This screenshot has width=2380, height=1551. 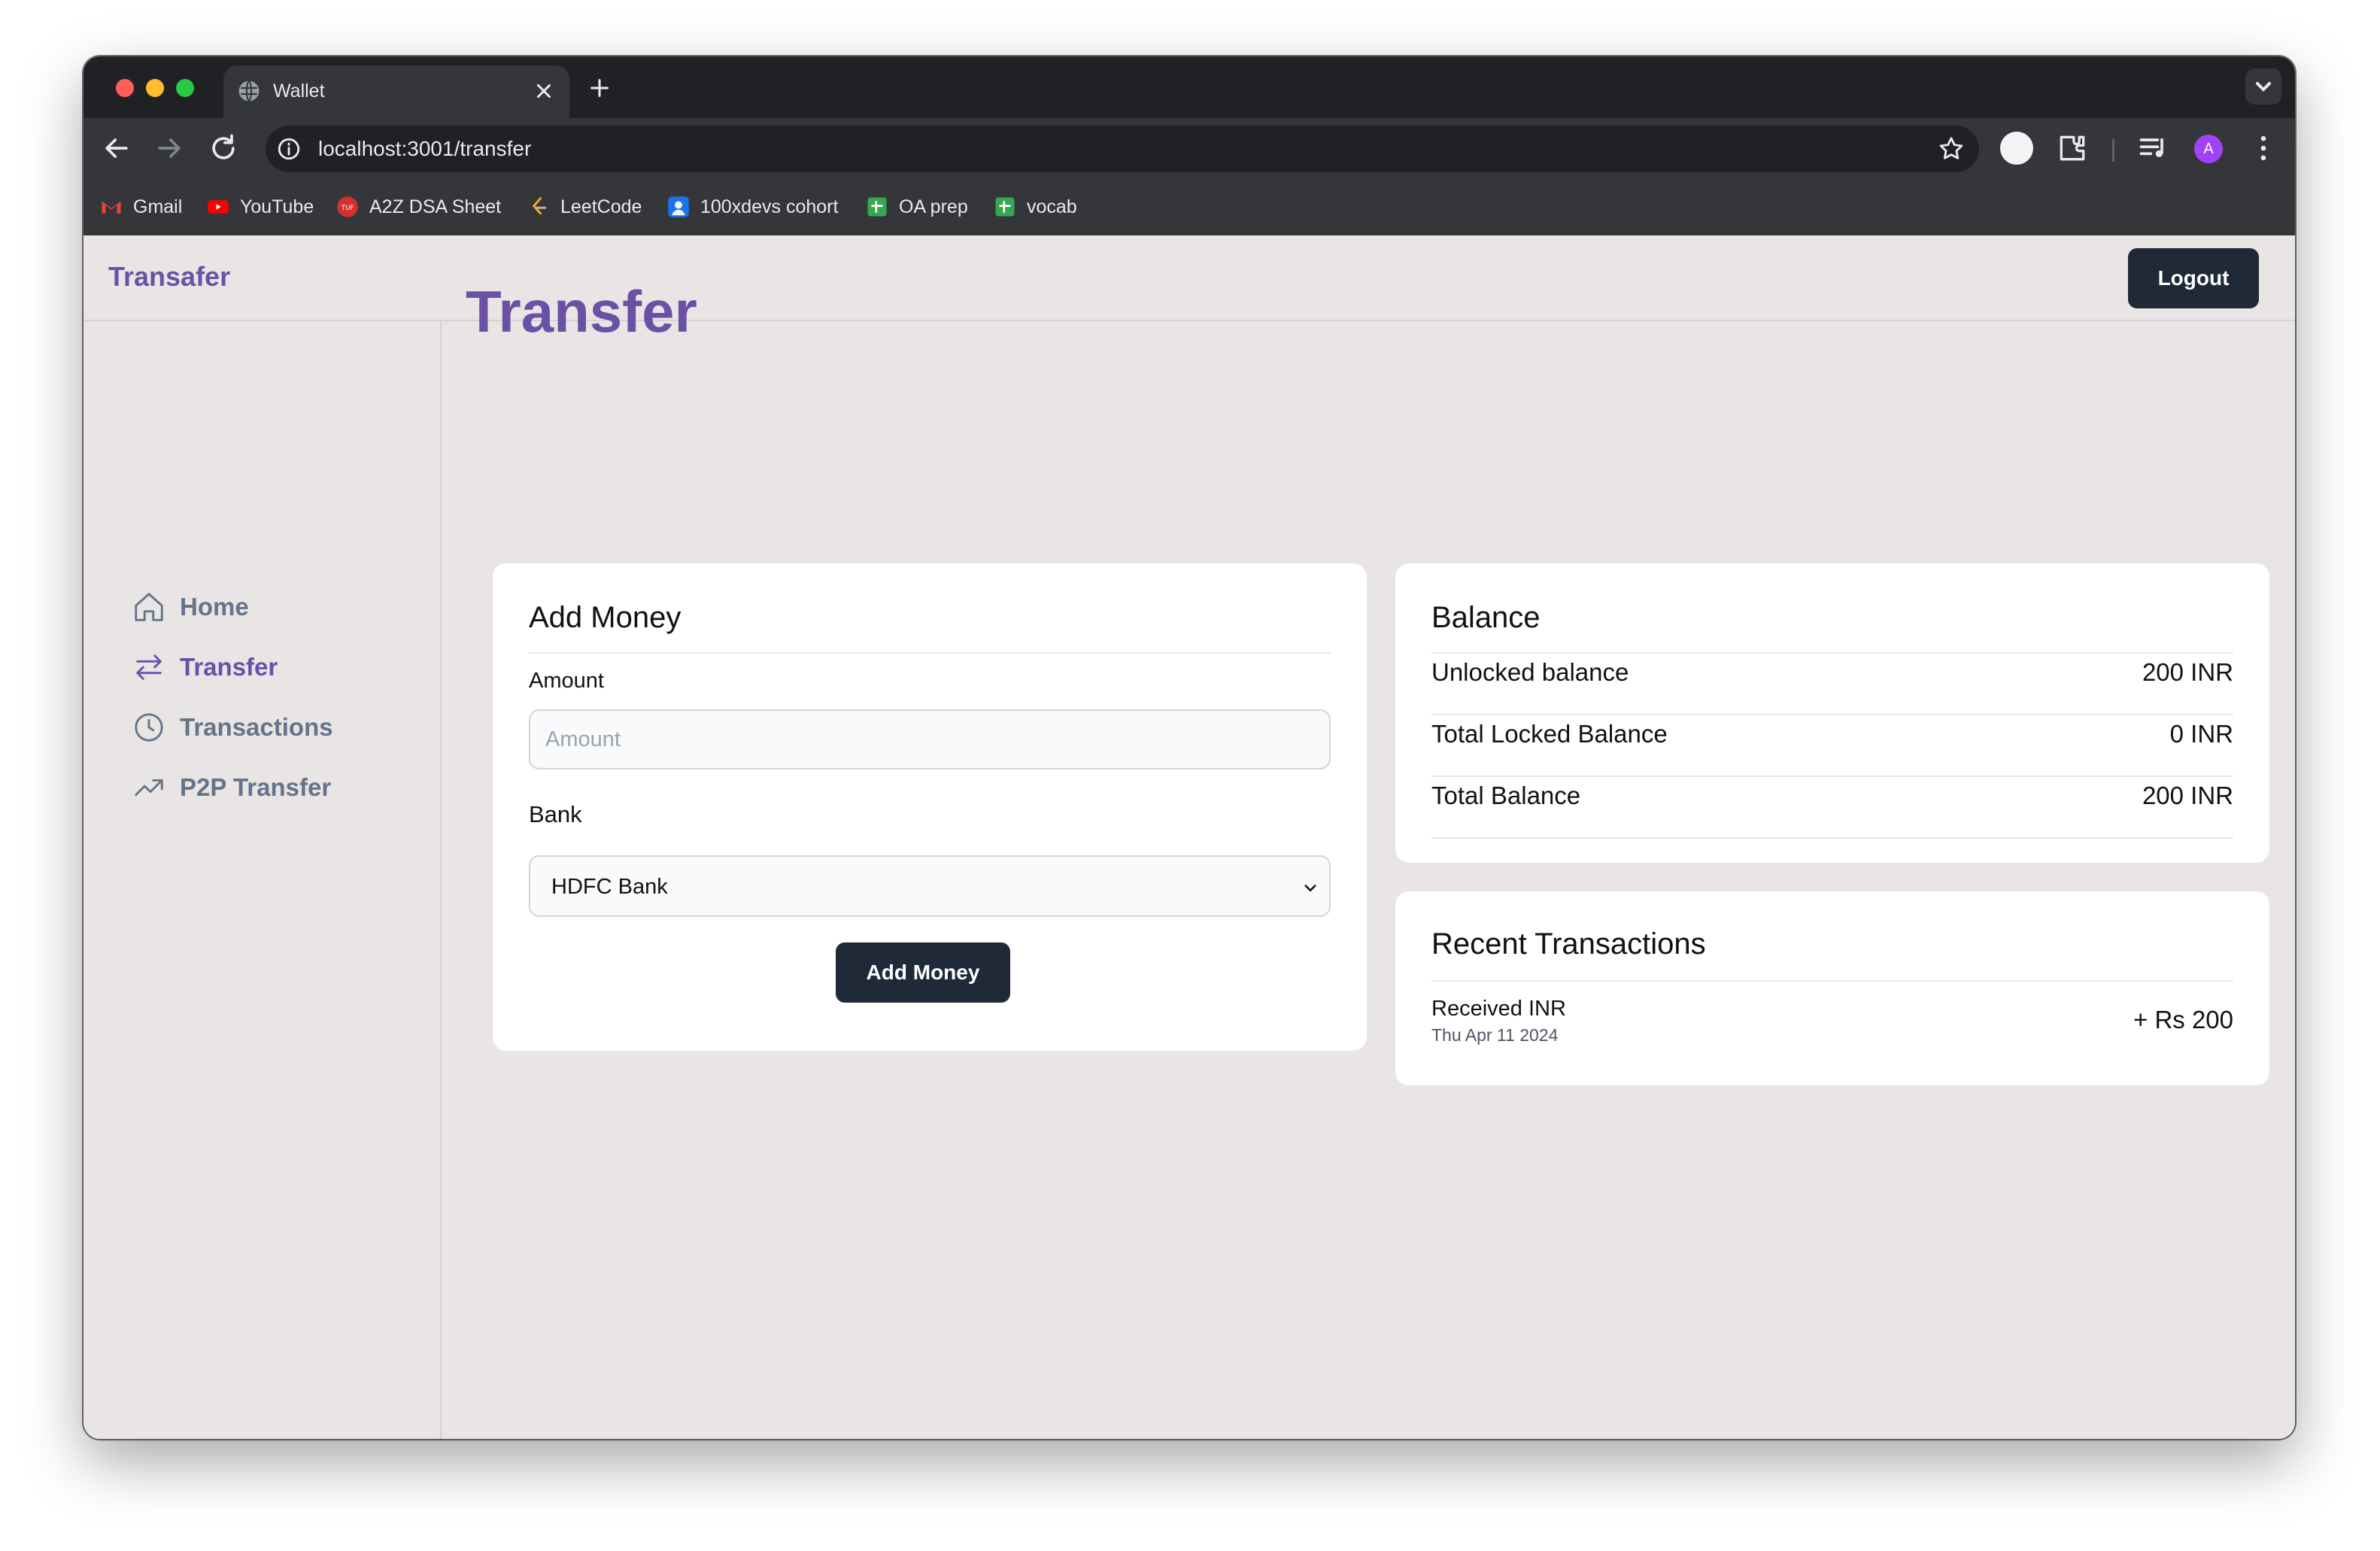 I want to click on clock-icon, so click(x=149, y=727).